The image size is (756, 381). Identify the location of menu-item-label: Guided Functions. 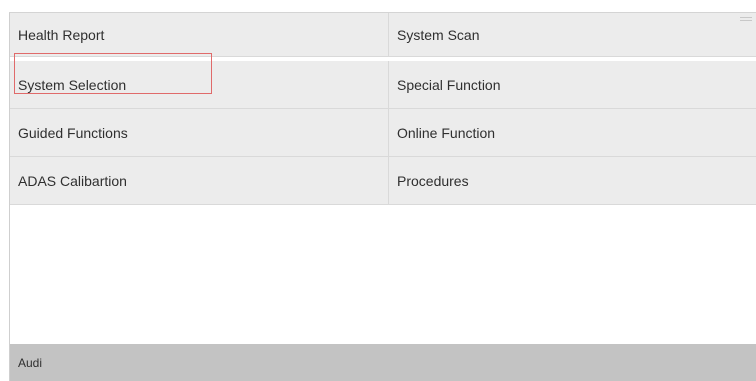
(73, 132).